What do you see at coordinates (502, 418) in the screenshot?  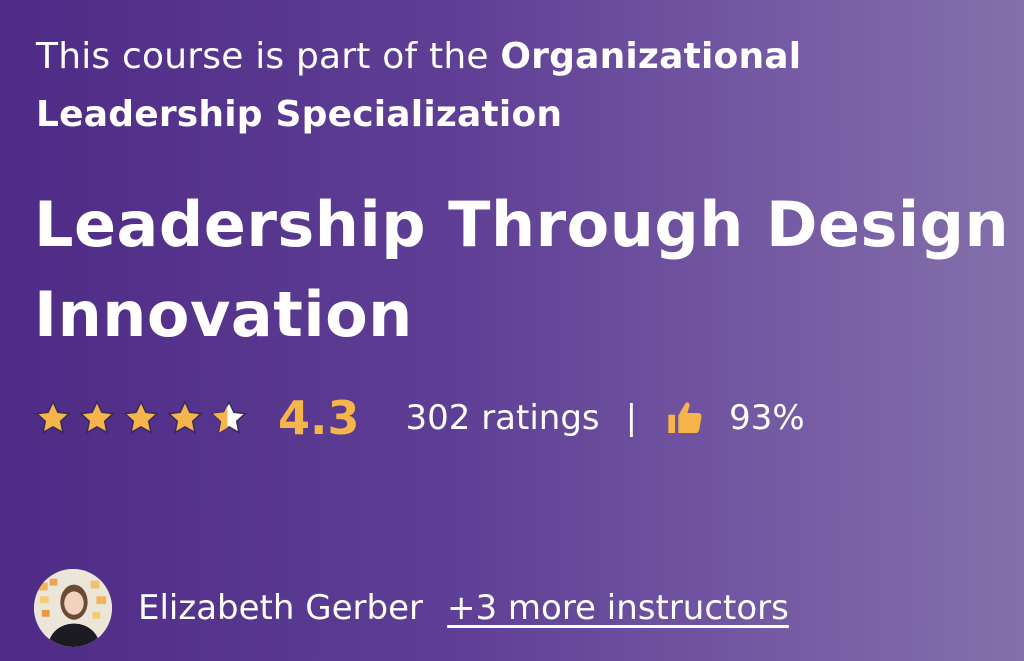 I see `ratings-count: 302 ratings` at bounding box center [502, 418].